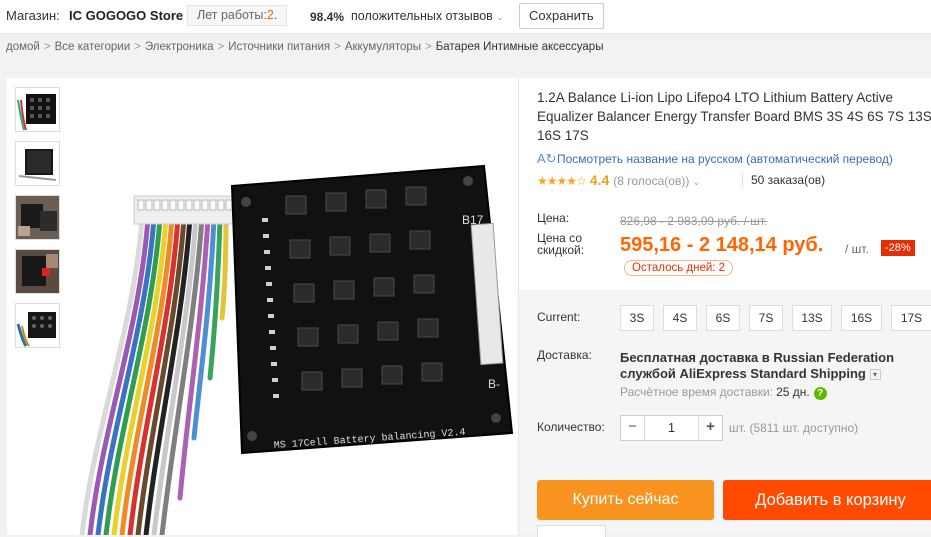 Image resolution: width=931 pixels, height=537 pixels. I want to click on discount-price: 595,16 - 2 148,14 руб., so click(722, 245).